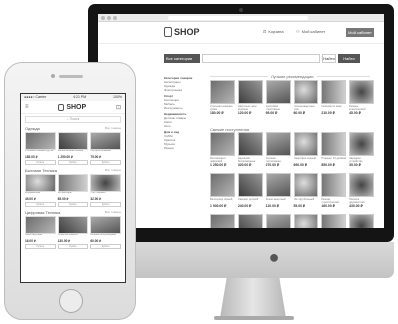 The image size is (398, 324). I want to click on sidebar-item: Электроника, so click(185, 90).